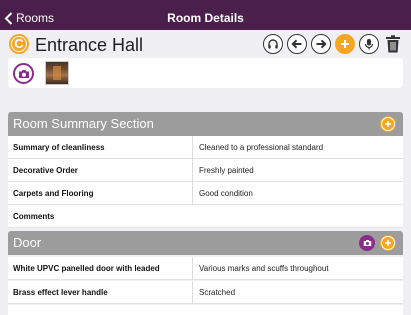  I want to click on row-label: Carpets and Flooring, so click(53, 193).